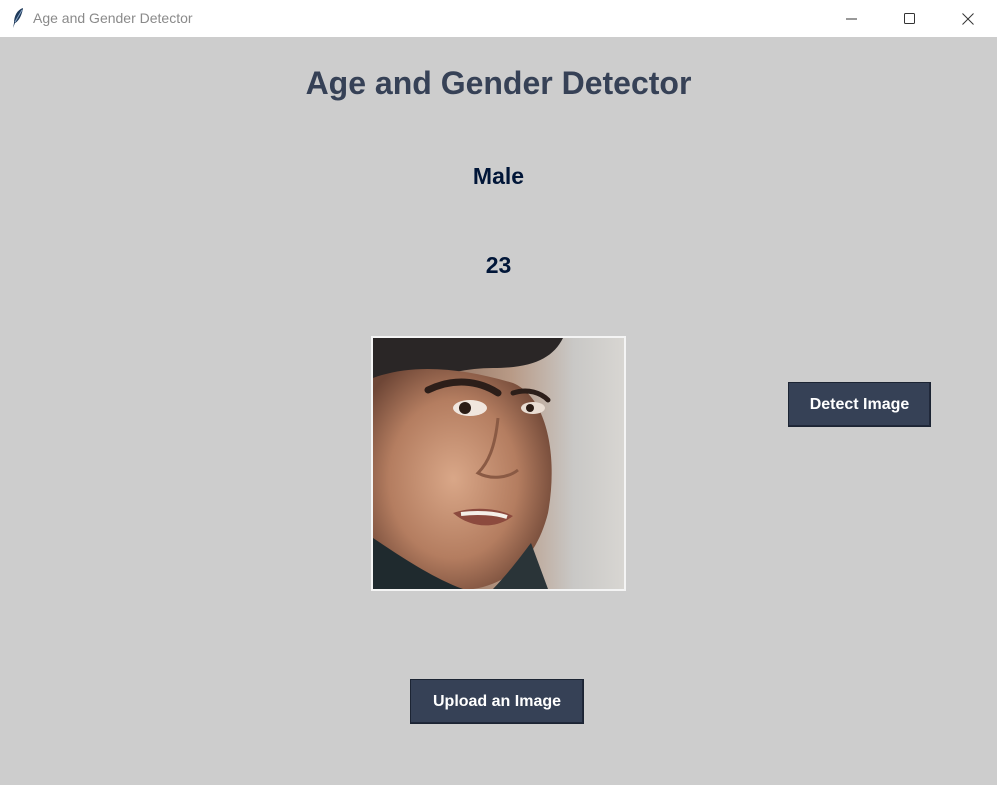 Image resolution: width=997 pixels, height=785 pixels. I want to click on page-title: Age and Gender Detector, so click(498, 83).